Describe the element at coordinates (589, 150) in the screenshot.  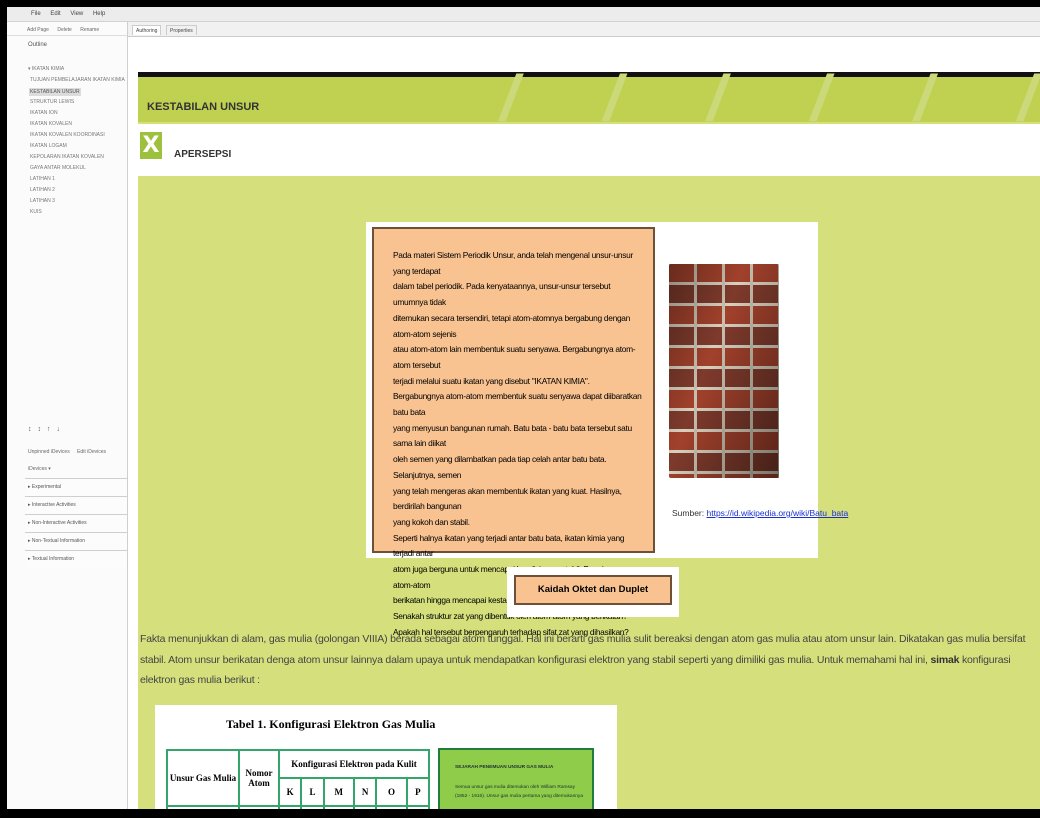
I see `section-header` at that location.